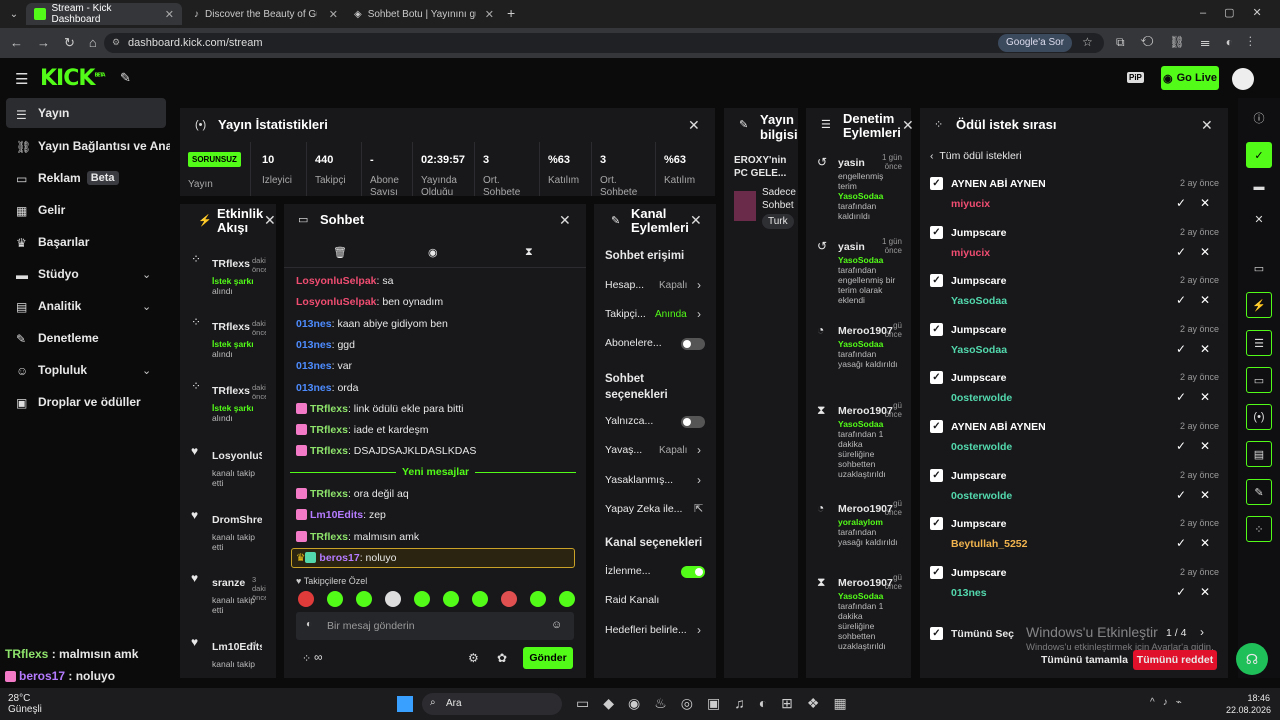 The height and width of the screenshot is (720, 1280). Describe the element at coordinates (1175, 660) in the screenshot. I see `reject-all-button: Tümünü reddet` at that location.